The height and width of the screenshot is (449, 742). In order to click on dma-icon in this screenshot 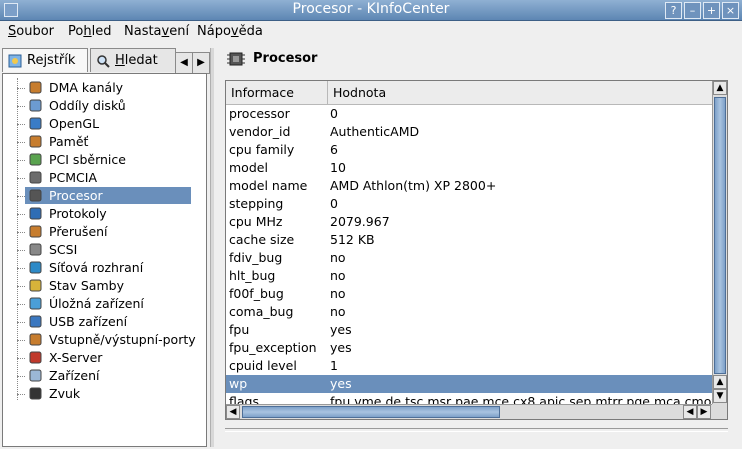, I will do `click(35, 87)`.